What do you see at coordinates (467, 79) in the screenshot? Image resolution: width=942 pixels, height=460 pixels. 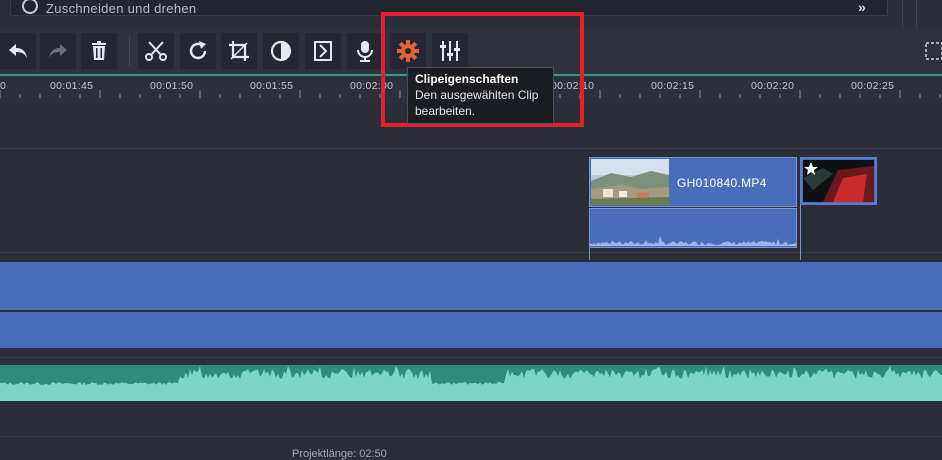 I see `tooltip-title: Clipeigenschaften` at bounding box center [467, 79].